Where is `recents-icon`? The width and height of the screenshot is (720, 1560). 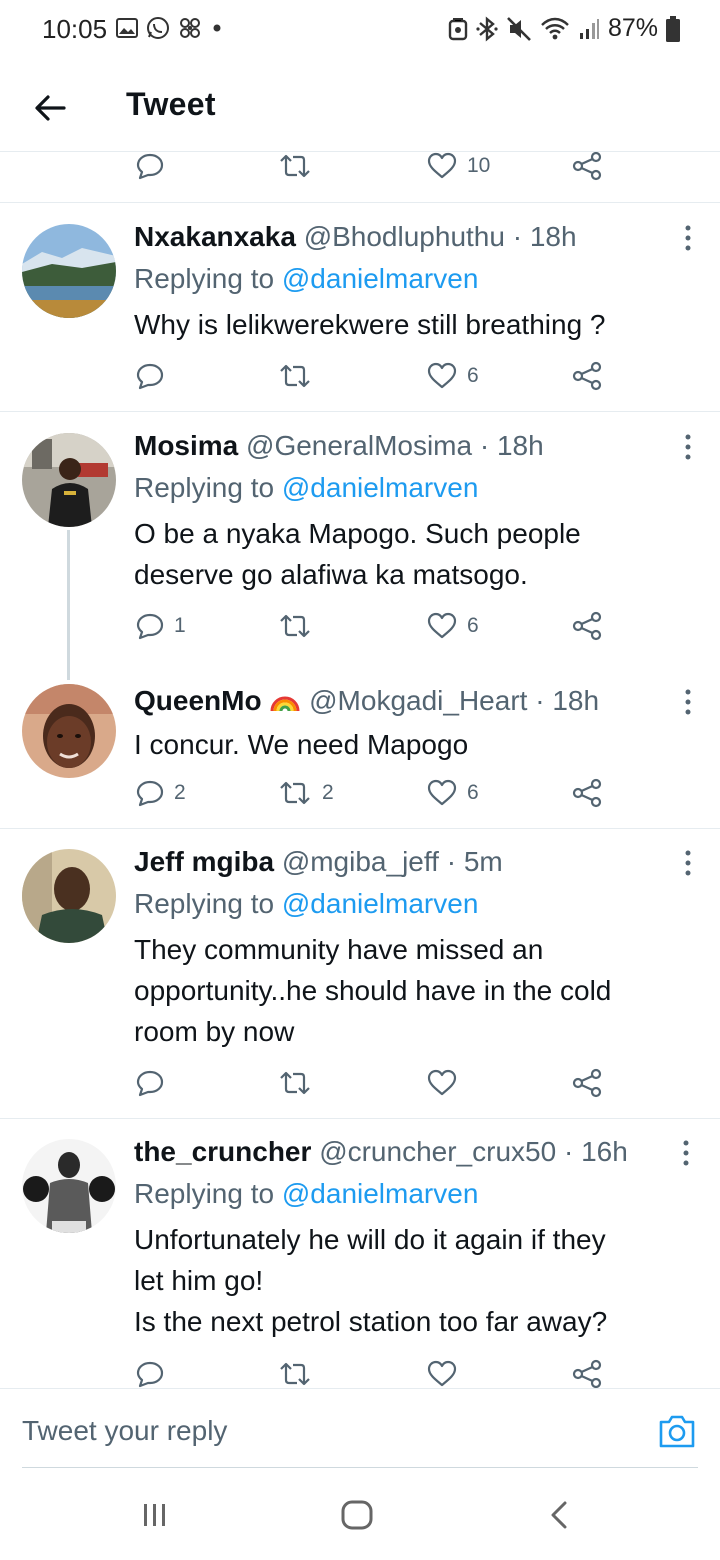
recents-icon is located at coordinates (154, 1515).